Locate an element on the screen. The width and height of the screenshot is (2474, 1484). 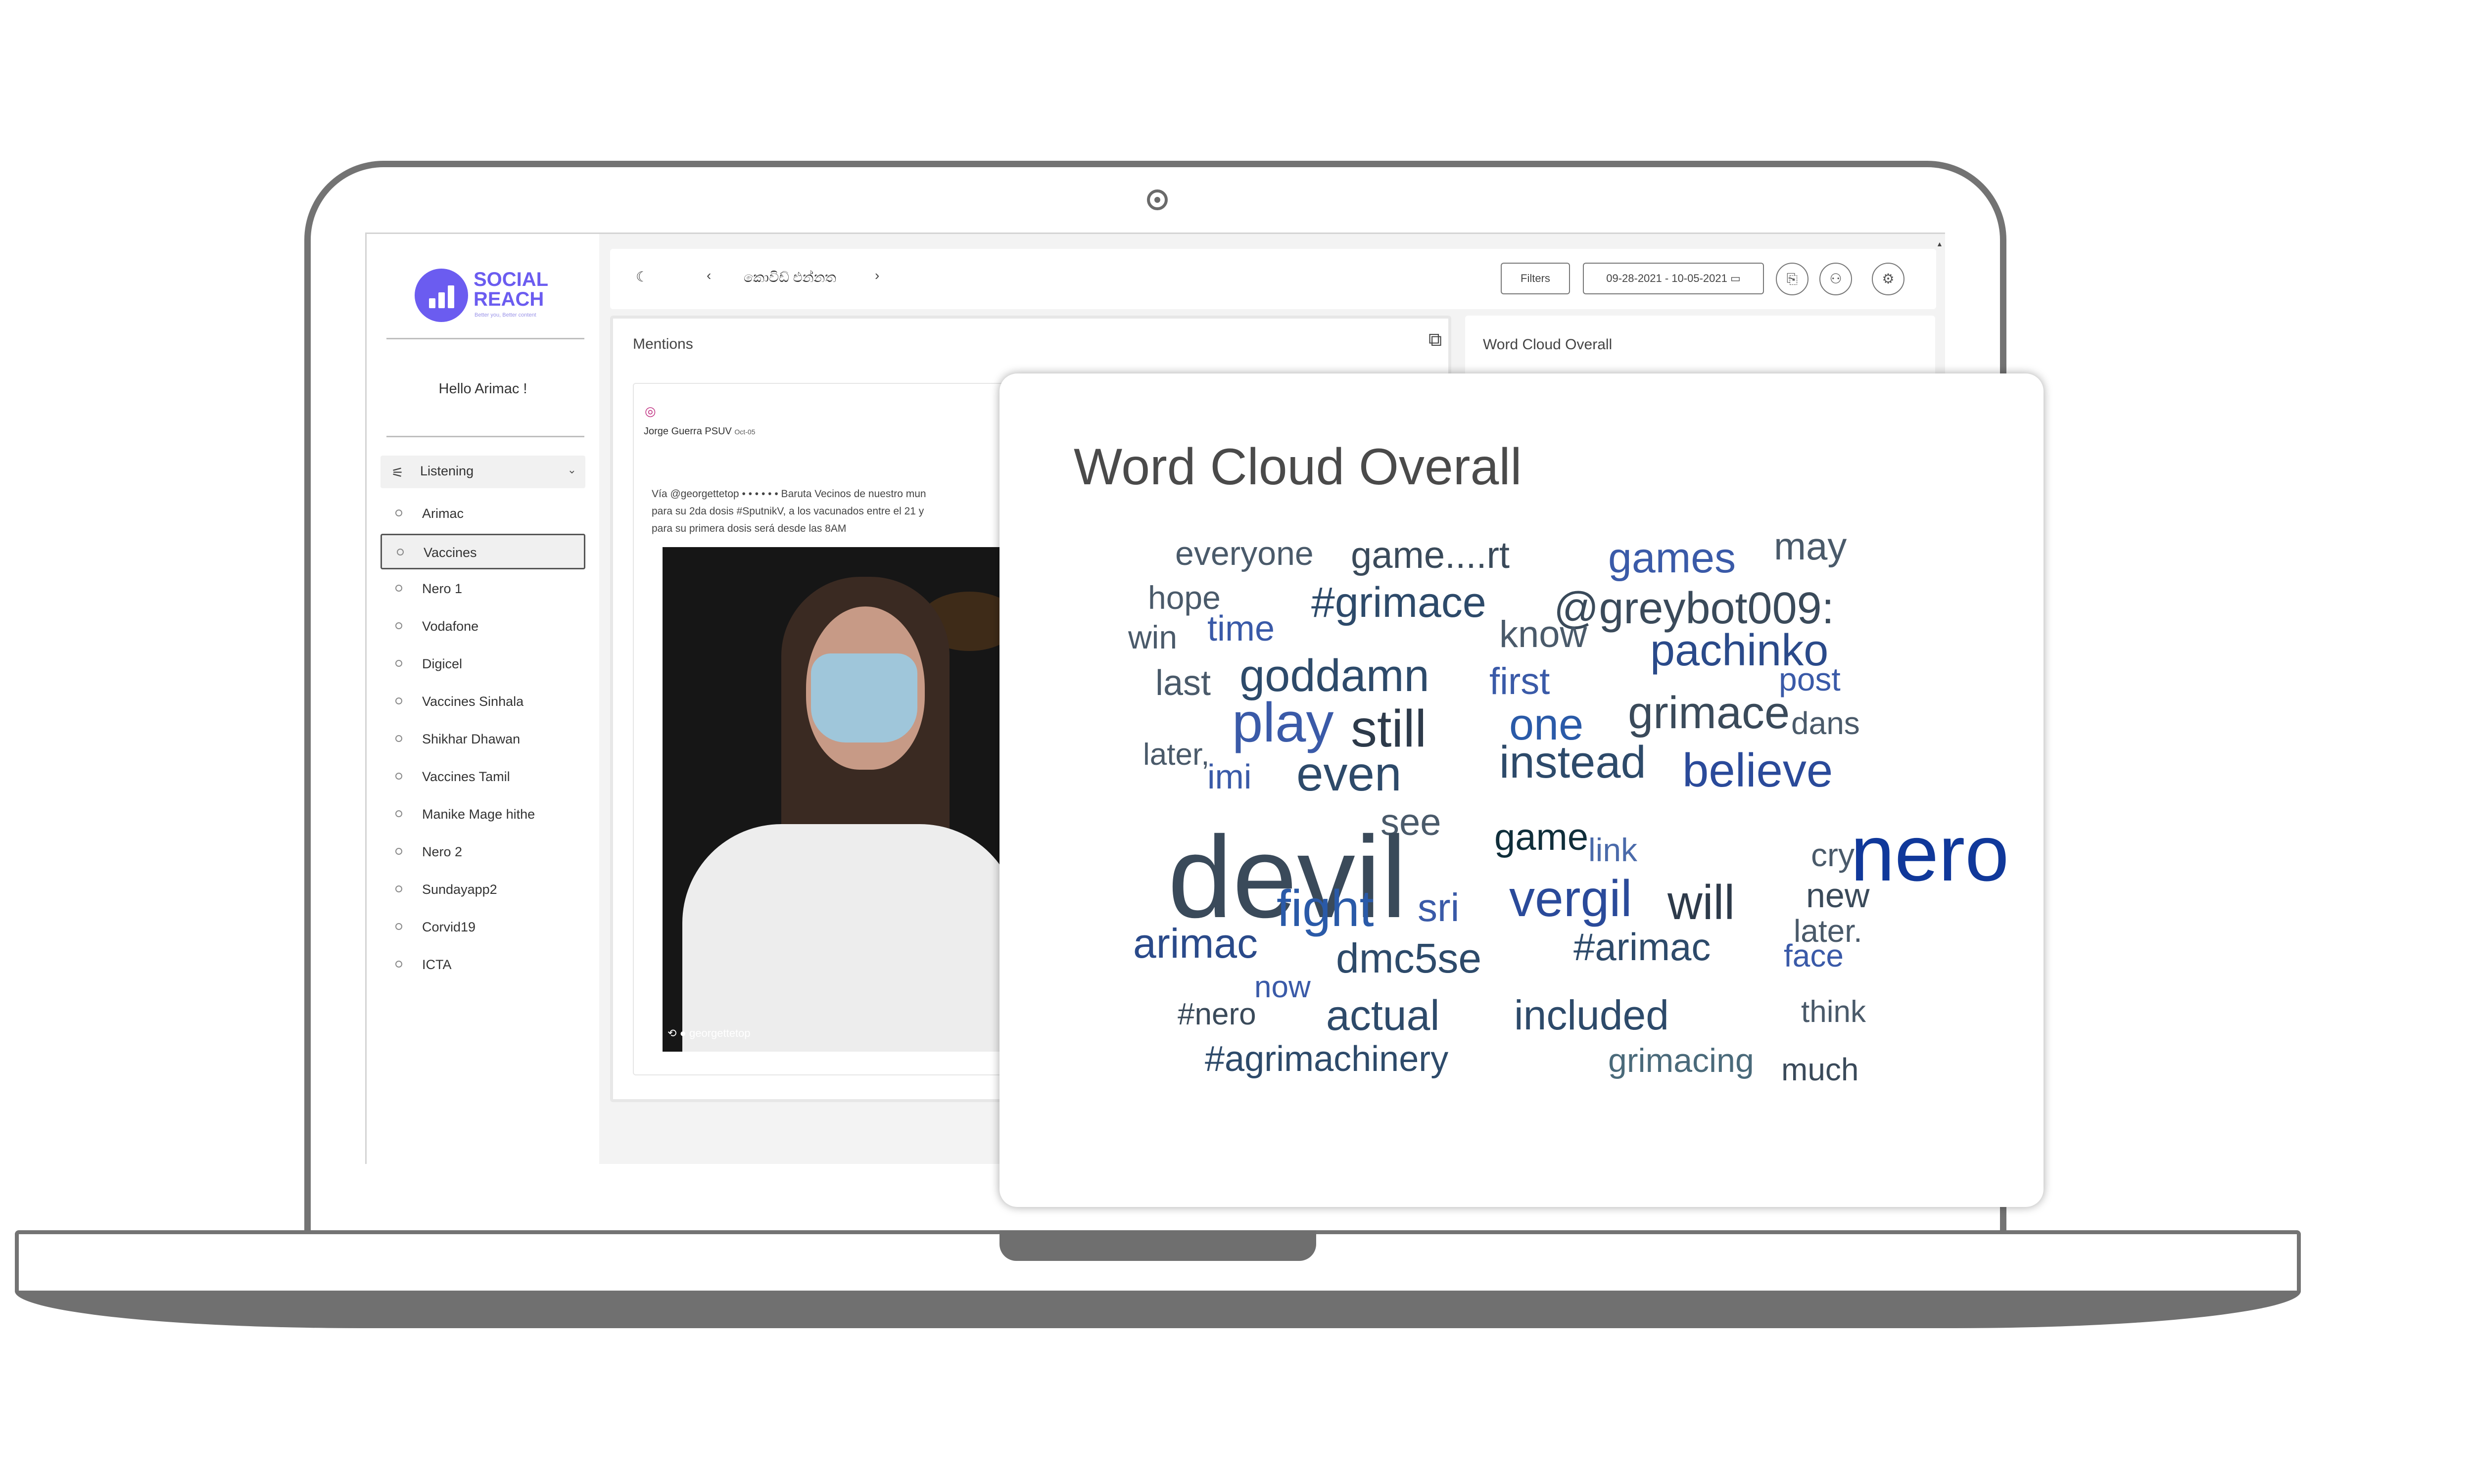
word-cloud-word: actual is located at coordinates (1383, 1015).